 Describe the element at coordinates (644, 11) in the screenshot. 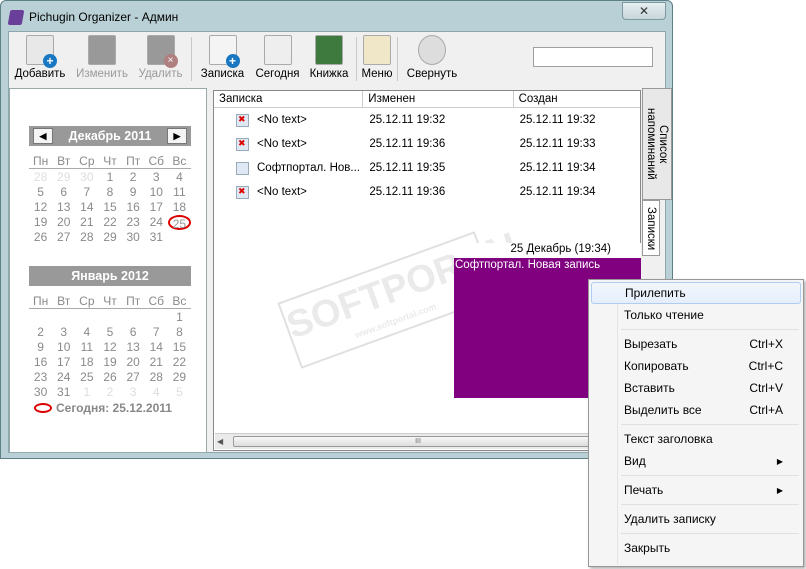

I see `close-button: ✕` at that location.